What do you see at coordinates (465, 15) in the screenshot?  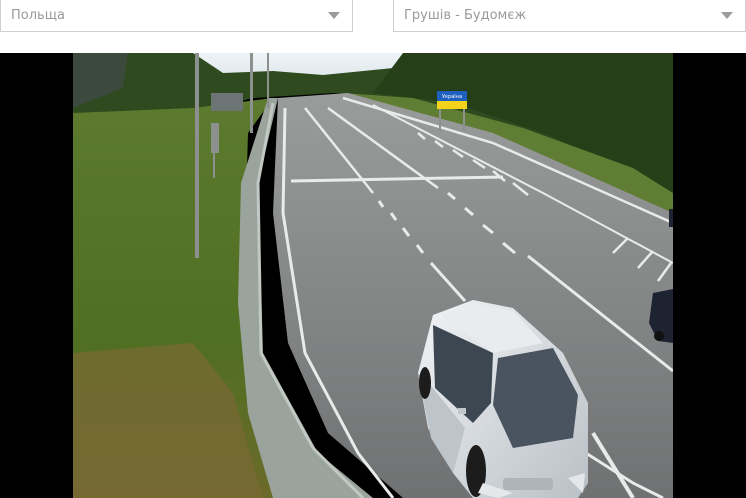 I see `border-crossing-select-value: Грушів - Будомєж` at bounding box center [465, 15].